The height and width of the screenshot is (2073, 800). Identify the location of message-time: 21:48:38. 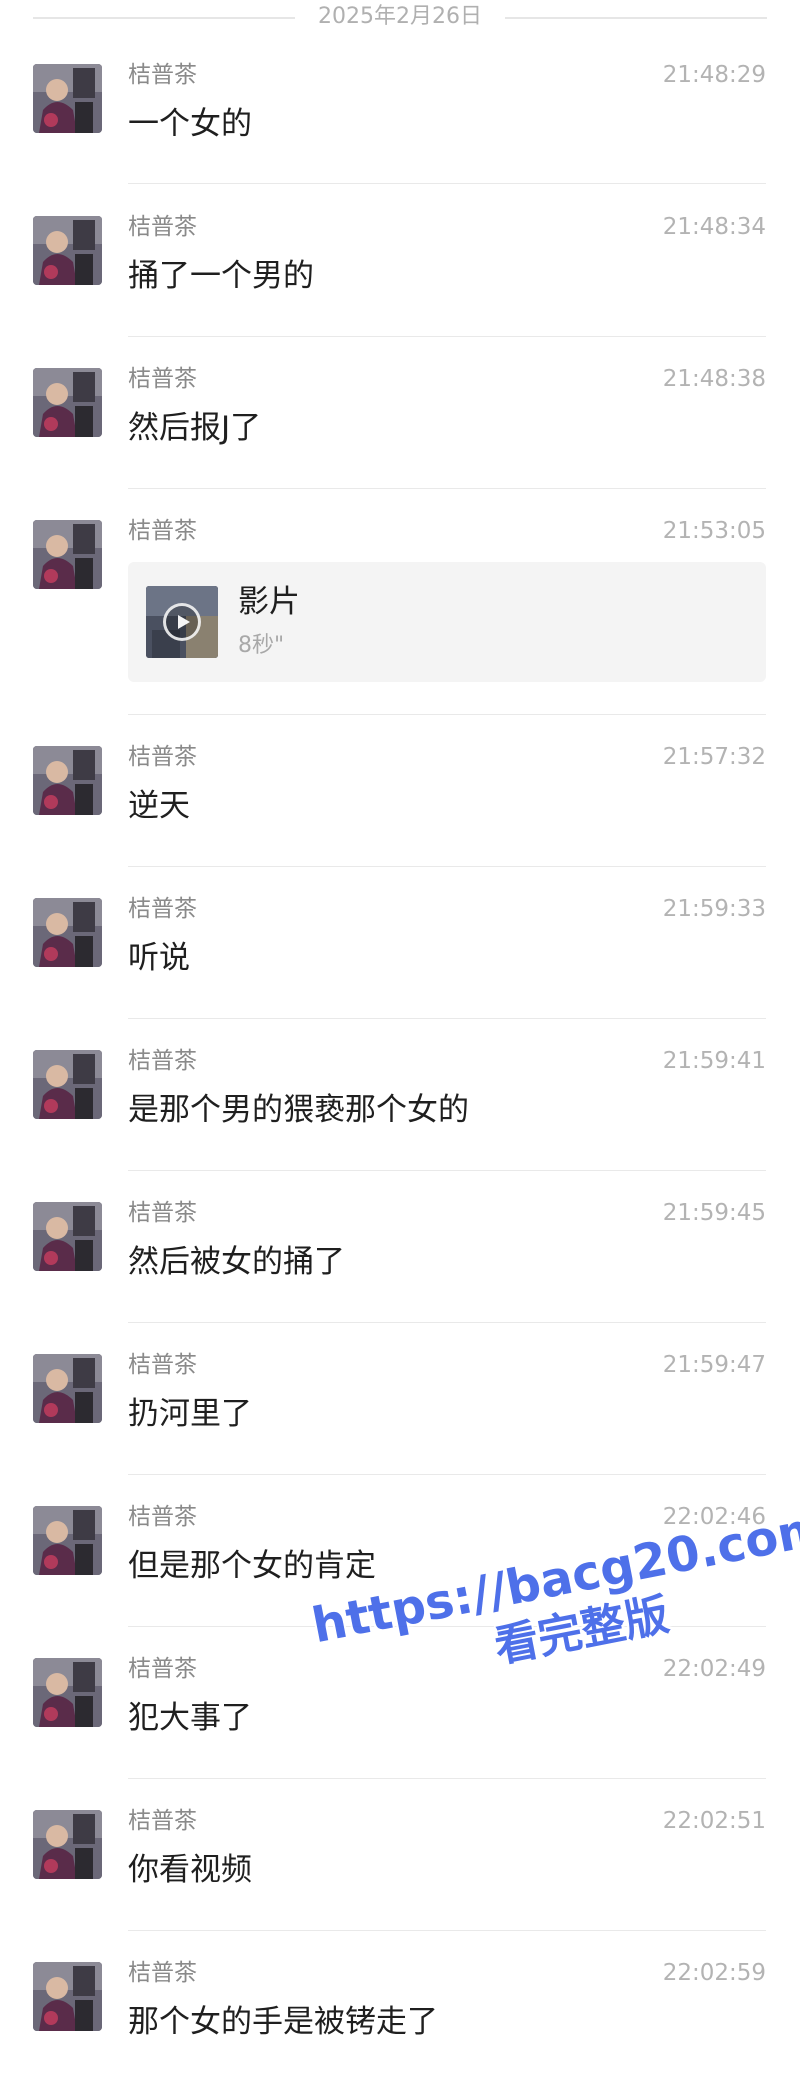
(714, 379).